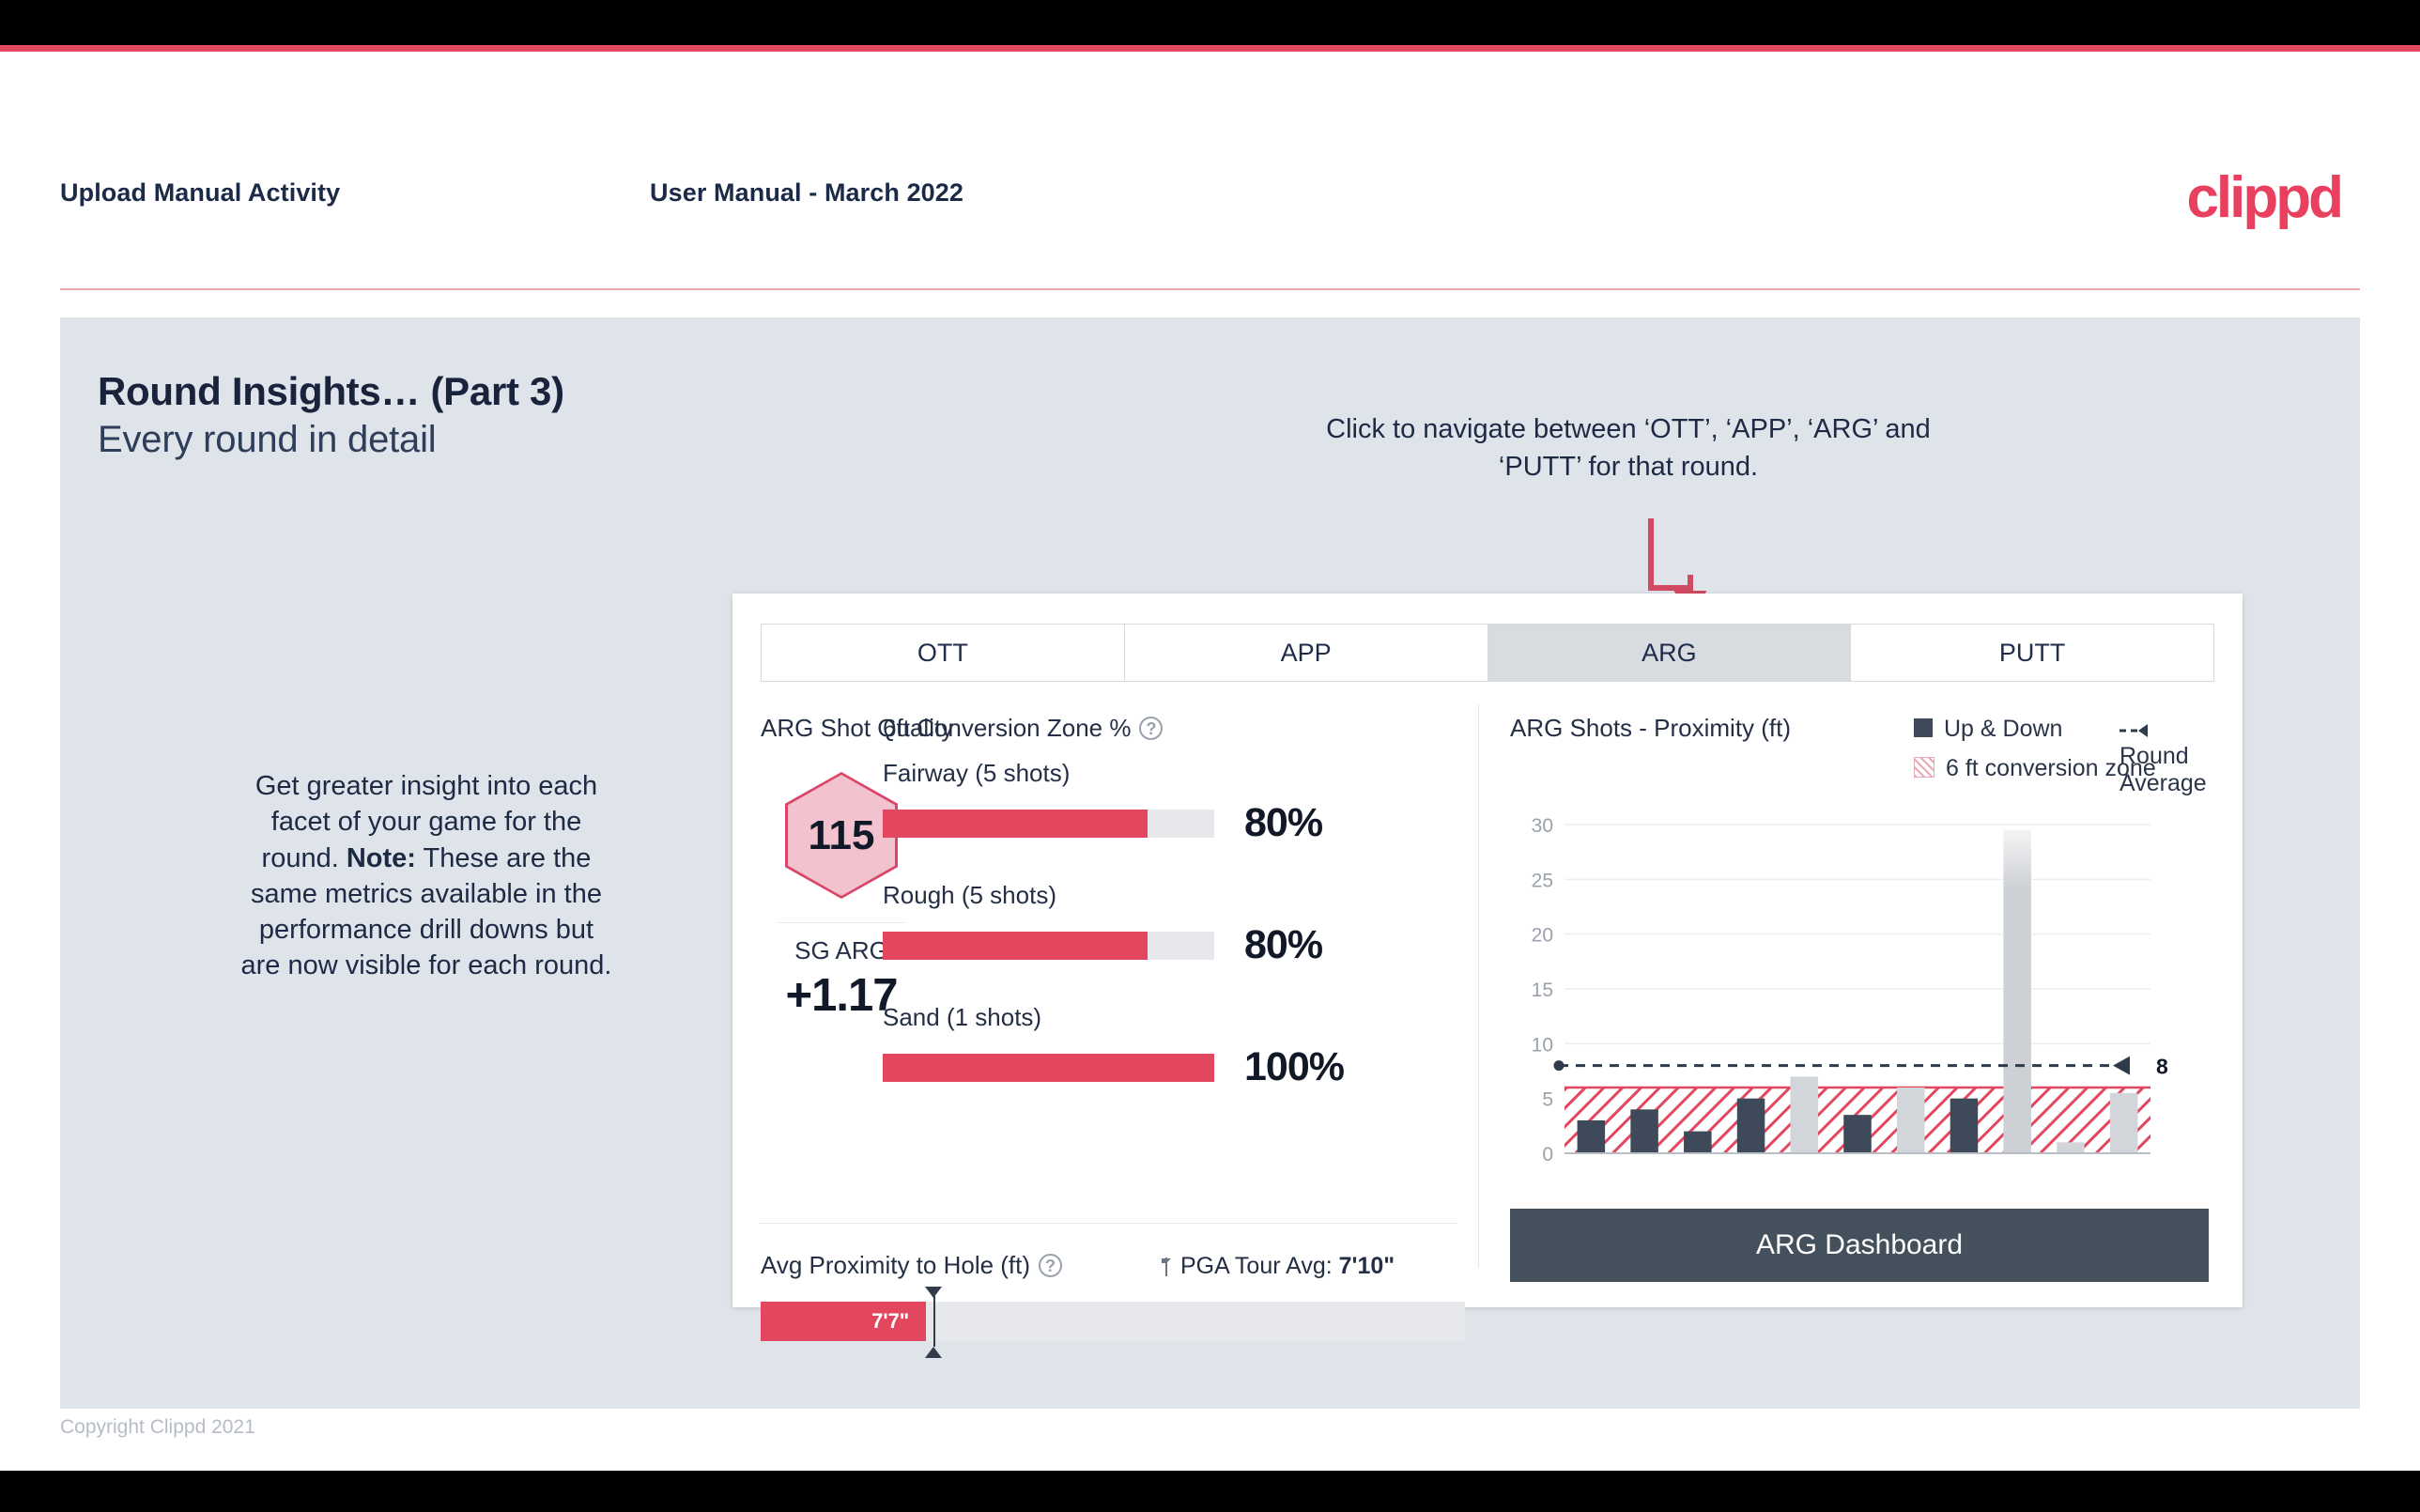 The image size is (2420, 1512). What do you see at coordinates (1542, 991) in the screenshot?
I see `svg-text: 15` at bounding box center [1542, 991].